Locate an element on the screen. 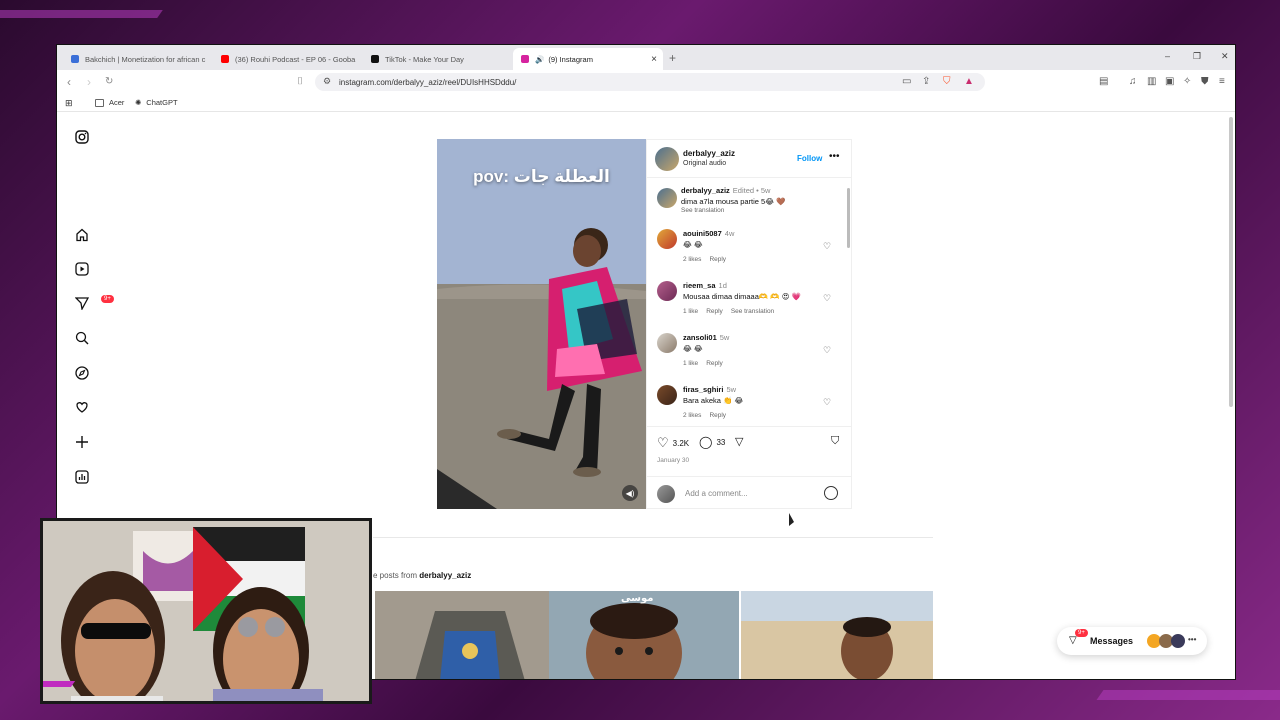 Image resolution: width=1280 pixels, height=720 pixels. wallet-icon: ▣ is located at coordinates (1169, 81).